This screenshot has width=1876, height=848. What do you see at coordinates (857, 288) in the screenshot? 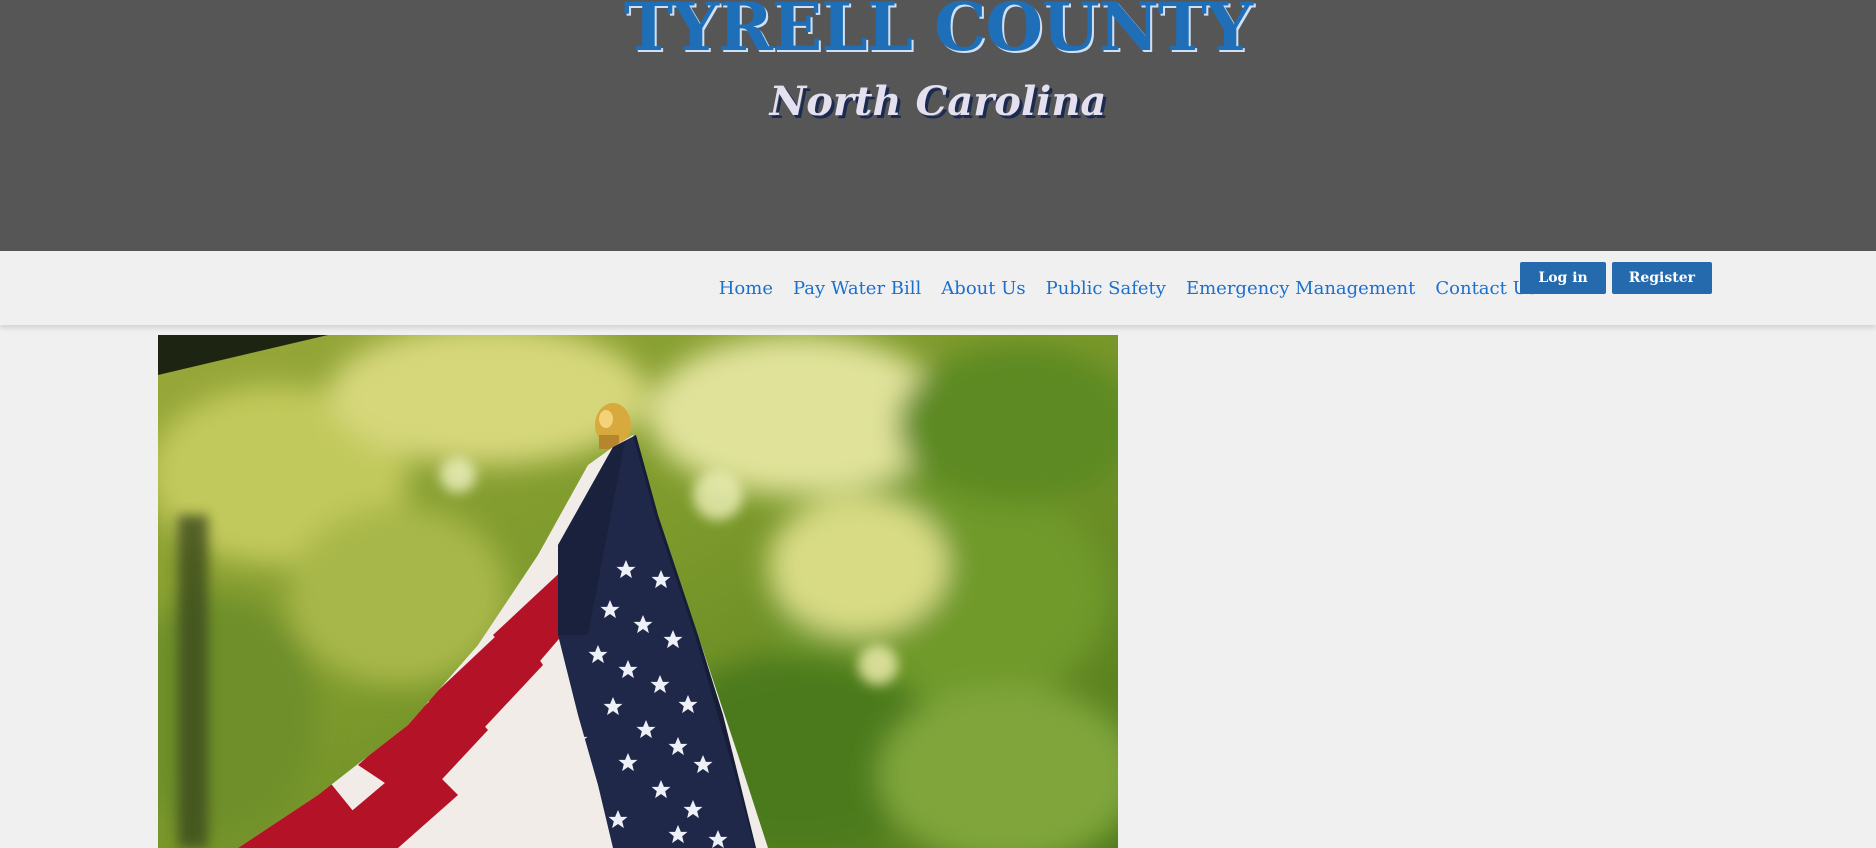
I see `nav-pay-water-bill-link: Pay Water Bill` at bounding box center [857, 288].